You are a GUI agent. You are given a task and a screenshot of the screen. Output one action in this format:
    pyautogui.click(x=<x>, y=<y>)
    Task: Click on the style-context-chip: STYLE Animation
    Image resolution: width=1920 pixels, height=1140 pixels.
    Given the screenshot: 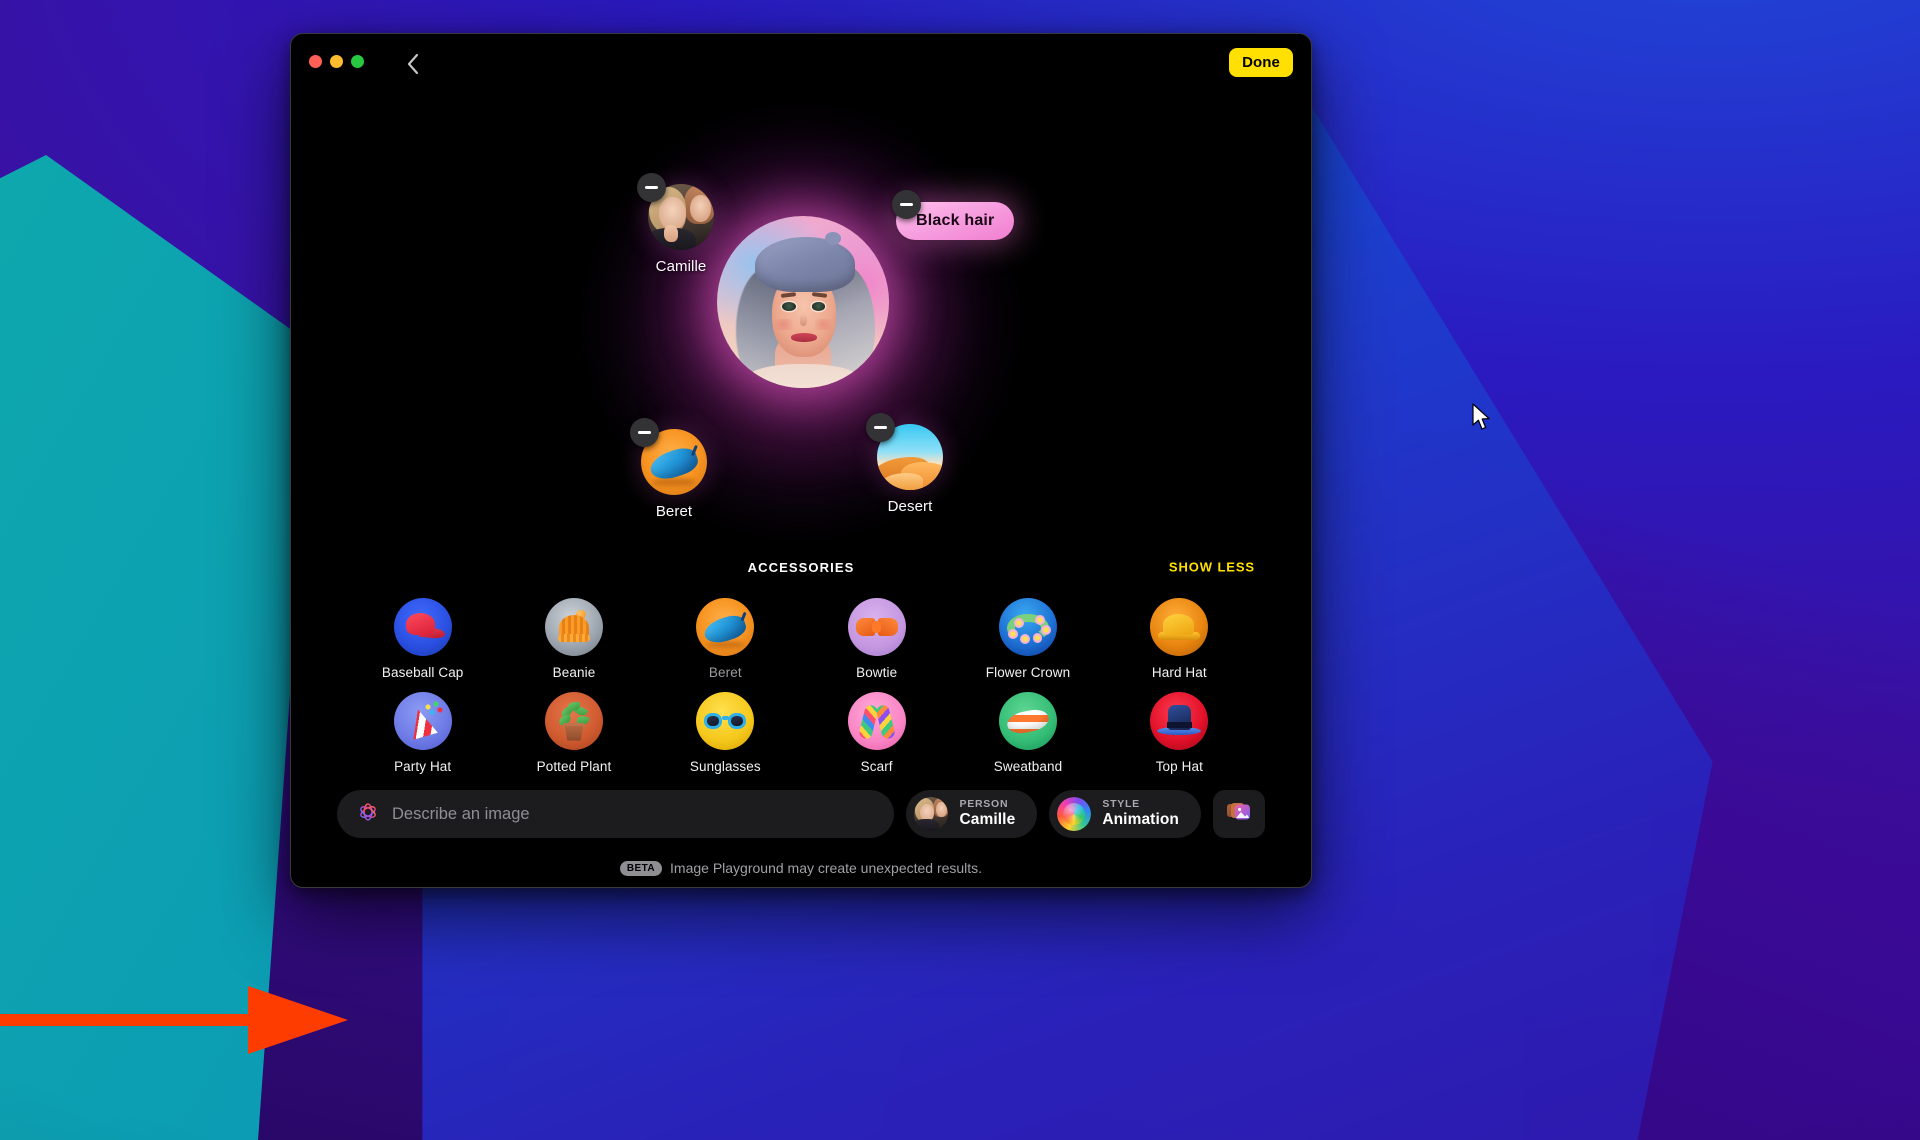 What is the action you would take?
    pyautogui.click(x=1125, y=814)
    